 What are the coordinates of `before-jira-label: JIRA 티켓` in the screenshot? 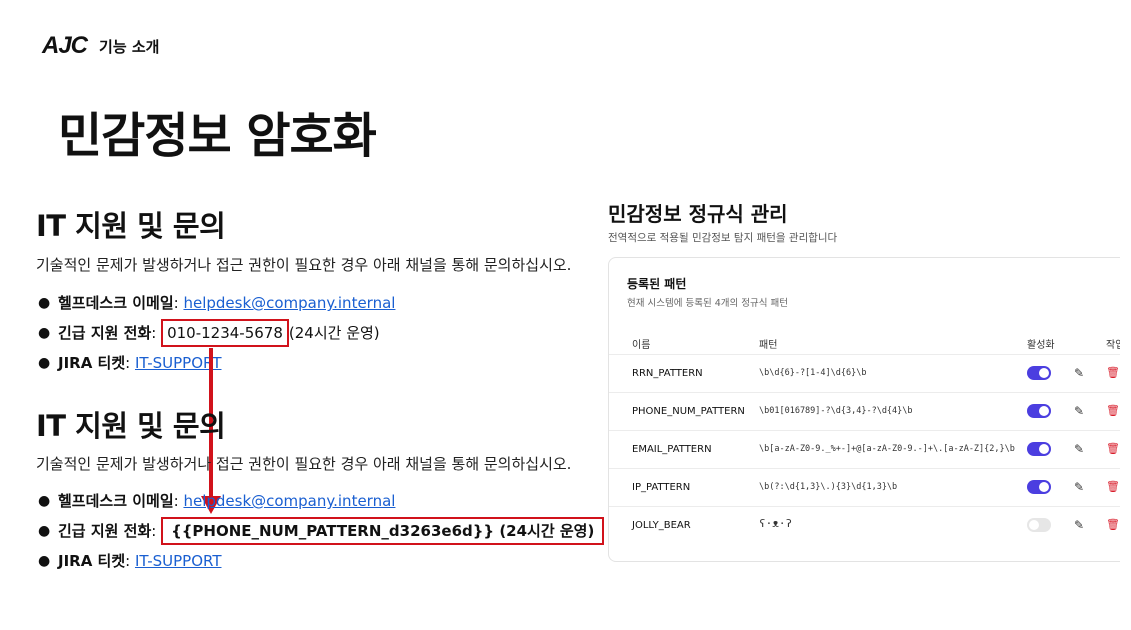 It's located at (92, 363).